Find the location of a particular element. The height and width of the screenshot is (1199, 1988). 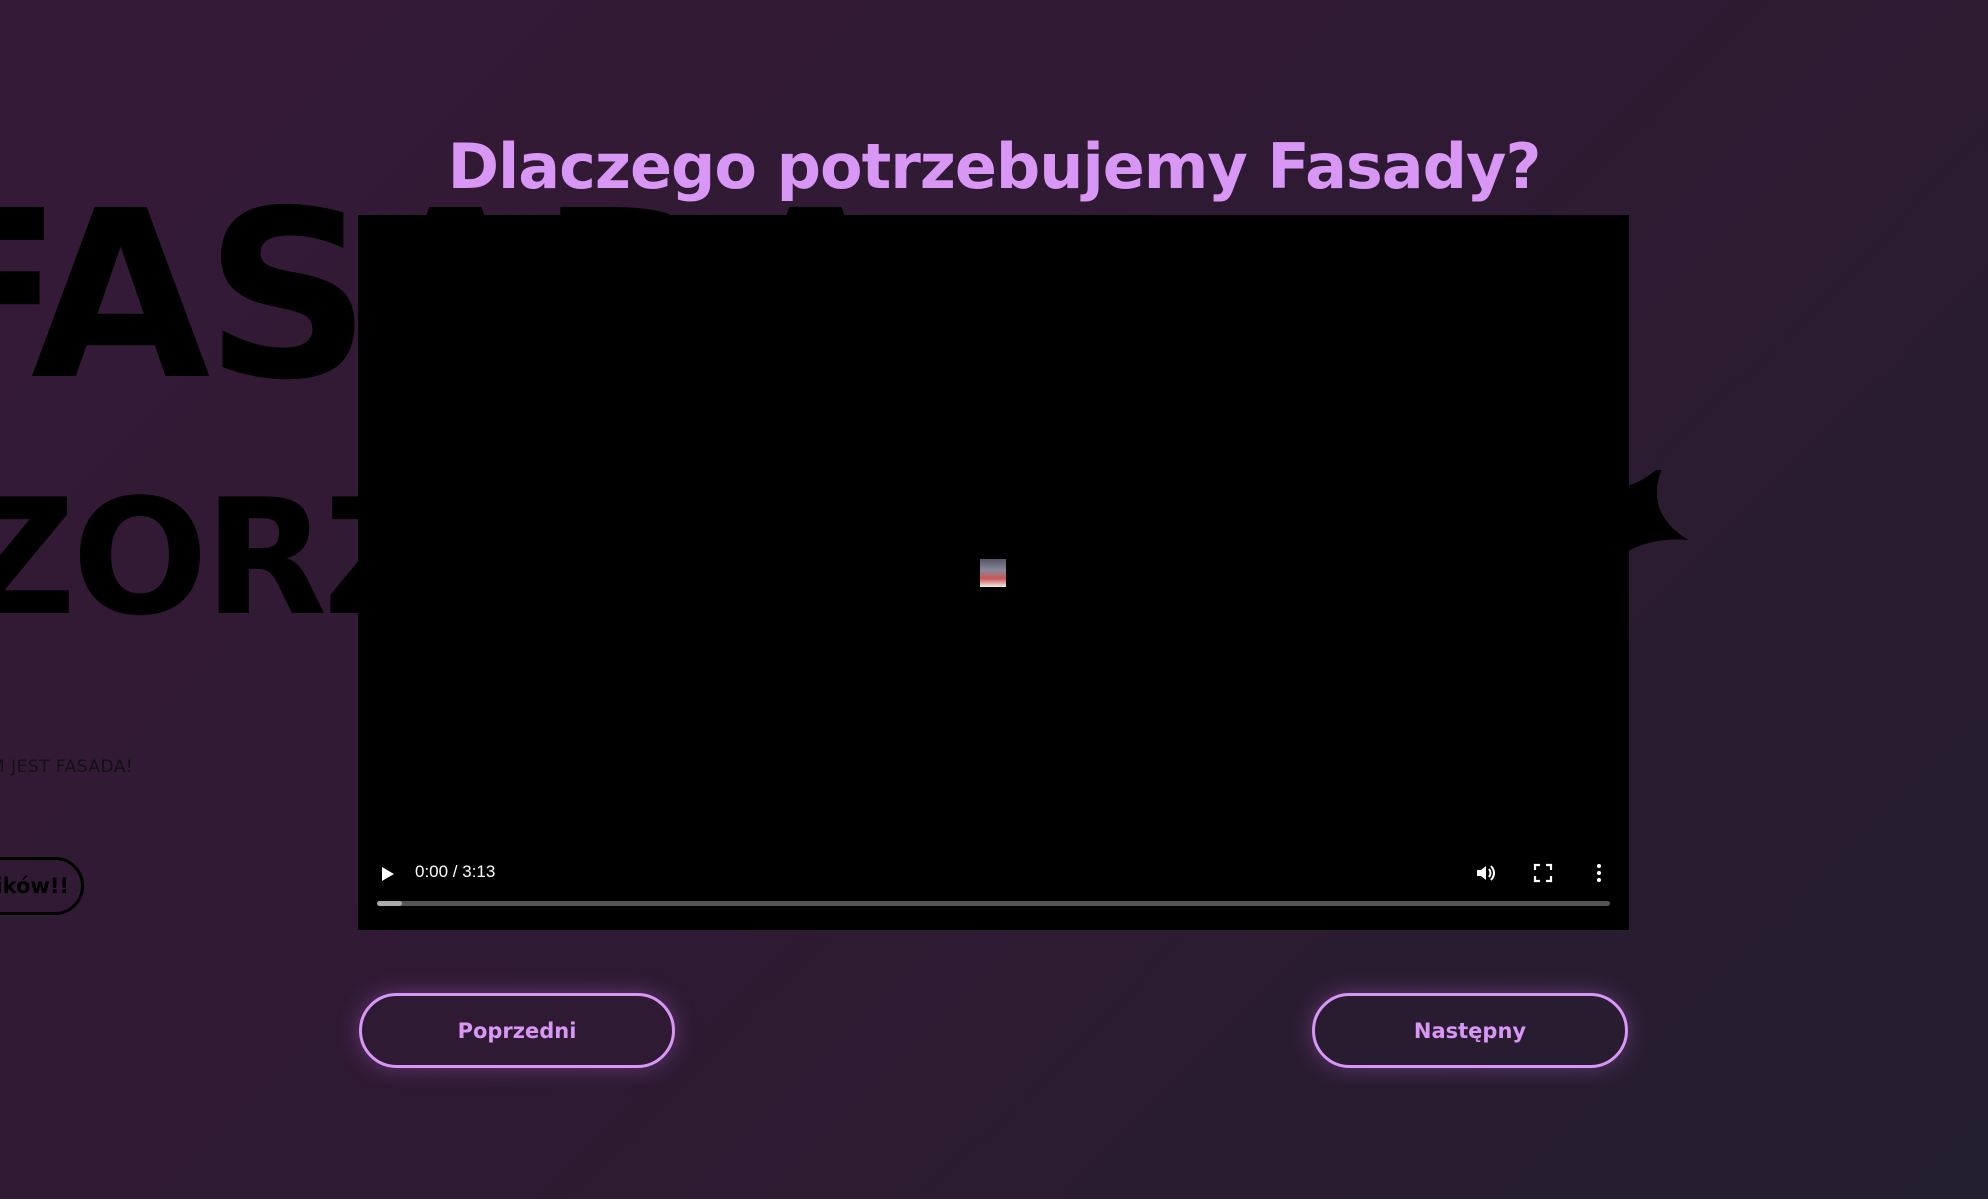

previous-button: Poprzedni is located at coordinates (517, 1030).